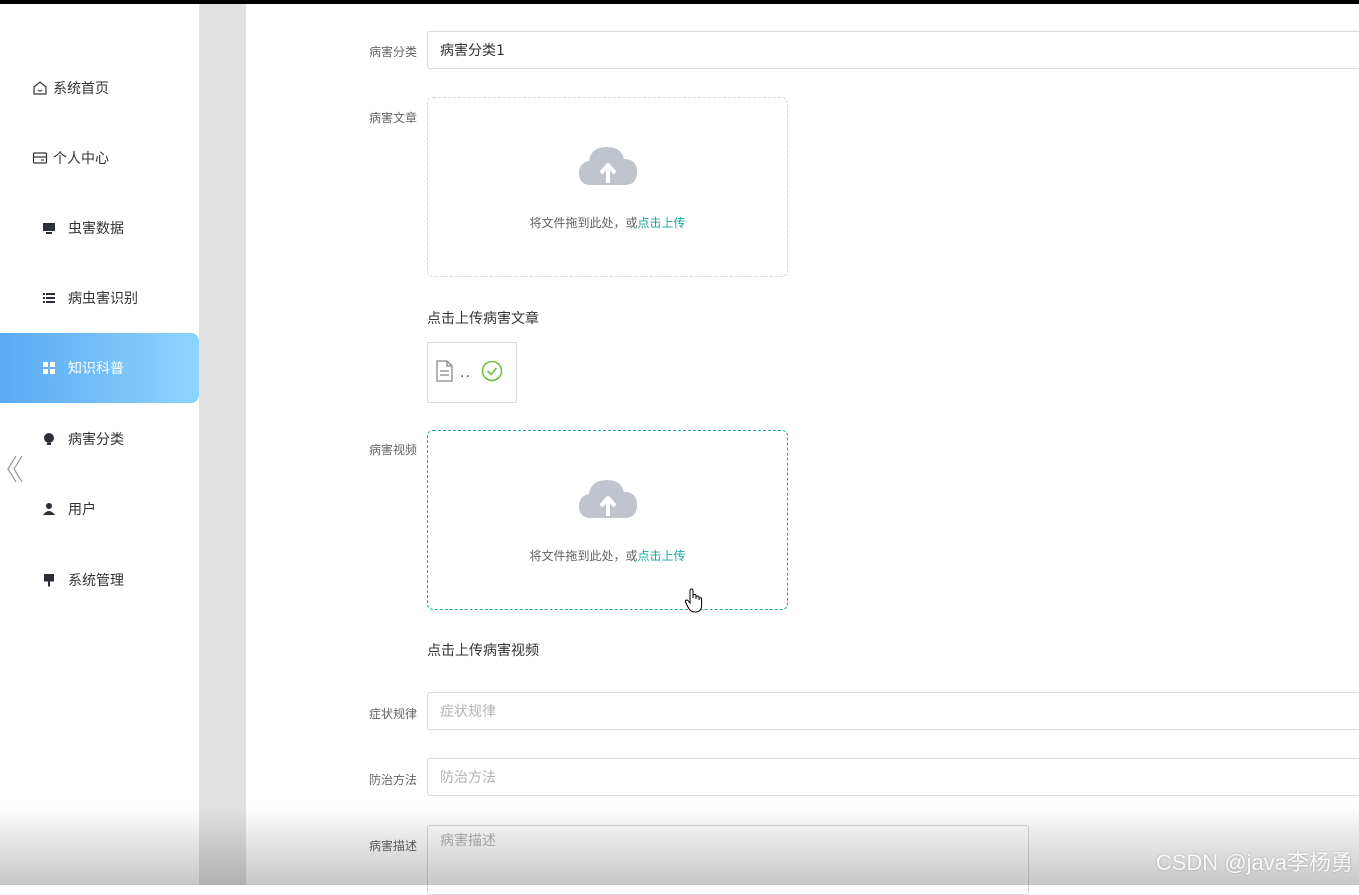 This screenshot has height=895, width=1359. Describe the element at coordinates (40, 88) in the screenshot. I see `home-icon` at that location.